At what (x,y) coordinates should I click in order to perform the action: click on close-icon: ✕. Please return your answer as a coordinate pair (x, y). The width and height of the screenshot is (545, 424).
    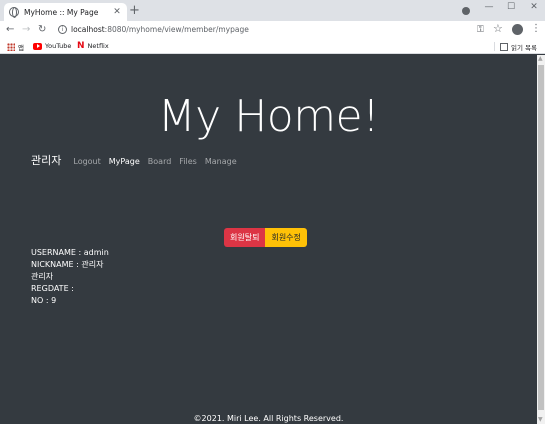
    Looking at the image, I should click on (117, 12).